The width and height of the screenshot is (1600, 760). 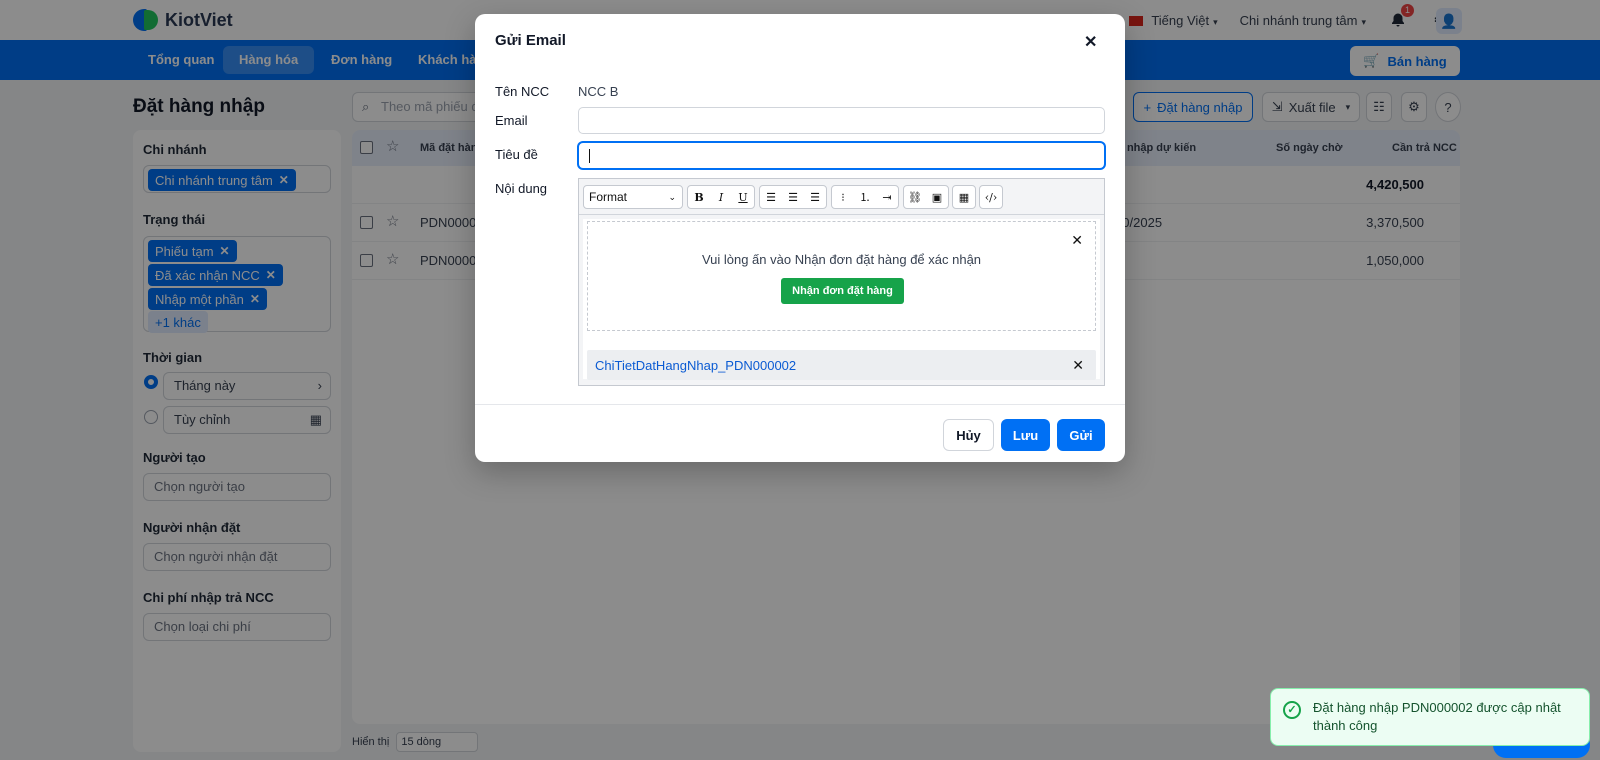 What do you see at coordinates (771, 197) in the screenshot?
I see `align-left-icon: ☰` at bounding box center [771, 197].